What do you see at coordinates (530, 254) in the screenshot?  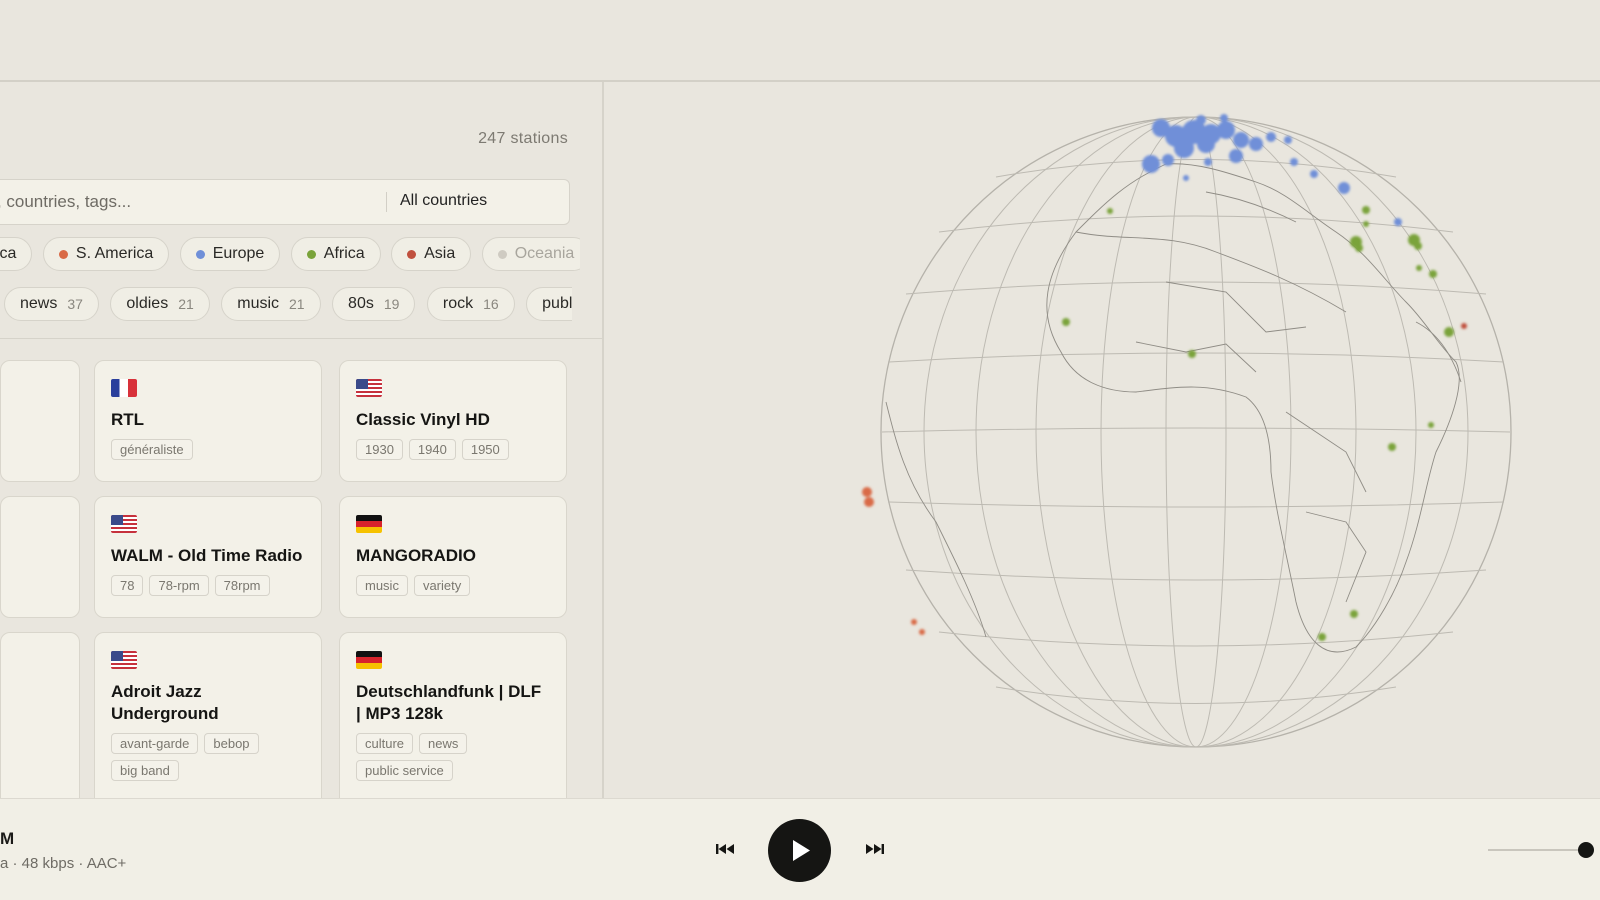 I see `region-chip-oceania: Oceania` at bounding box center [530, 254].